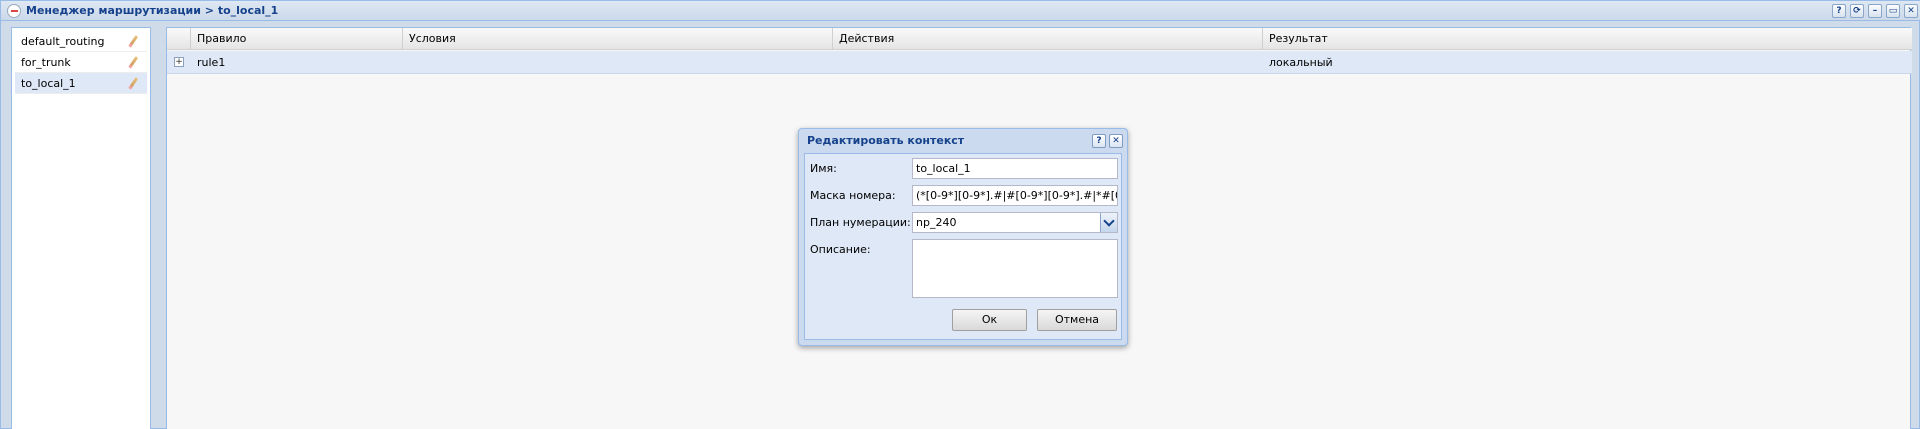  What do you see at coordinates (989, 320) in the screenshot?
I see `ok-button: Ок` at bounding box center [989, 320].